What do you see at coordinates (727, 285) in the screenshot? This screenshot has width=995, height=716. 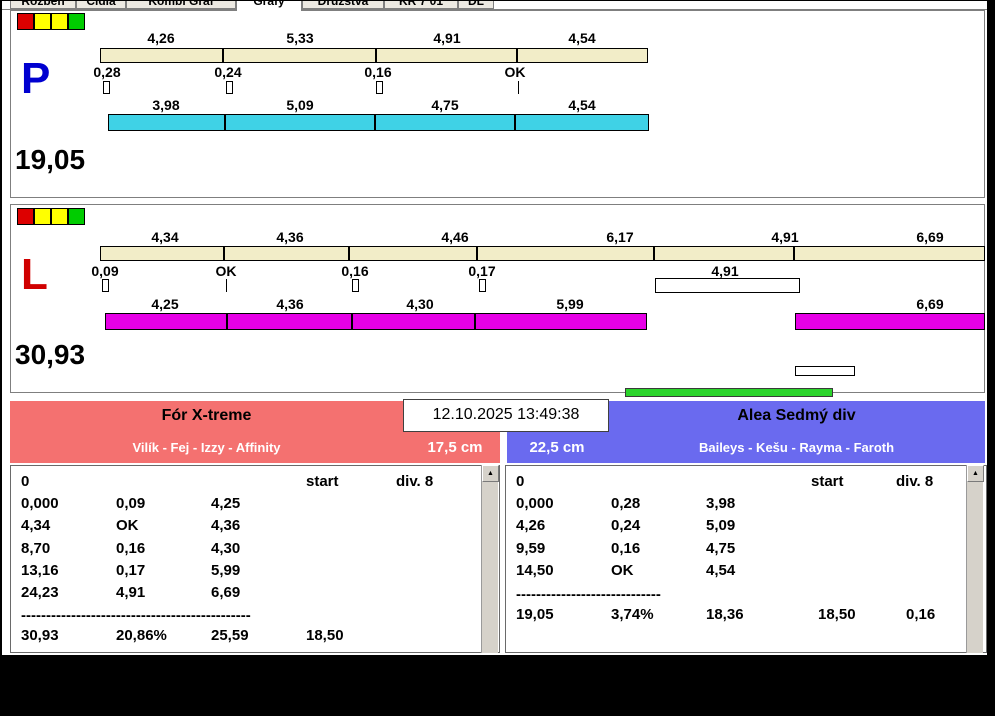 I see `pending-bar` at bounding box center [727, 285].